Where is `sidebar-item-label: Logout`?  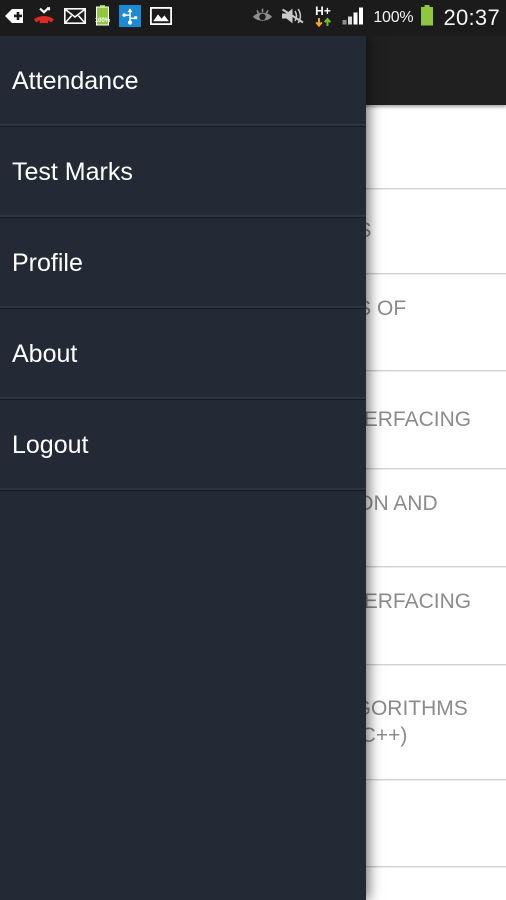 sidebar-item-label: Logout is located at coordinates (50, 444).